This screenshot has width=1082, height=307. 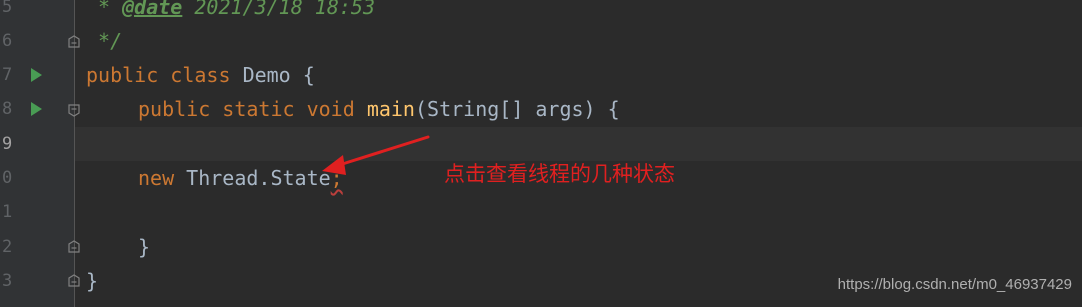 What do you see at coordinates (954, 284) in the screenshot?
I see `watermark: https://blog.csdn.net/m0_46937429` at bounding box center [954, 284].